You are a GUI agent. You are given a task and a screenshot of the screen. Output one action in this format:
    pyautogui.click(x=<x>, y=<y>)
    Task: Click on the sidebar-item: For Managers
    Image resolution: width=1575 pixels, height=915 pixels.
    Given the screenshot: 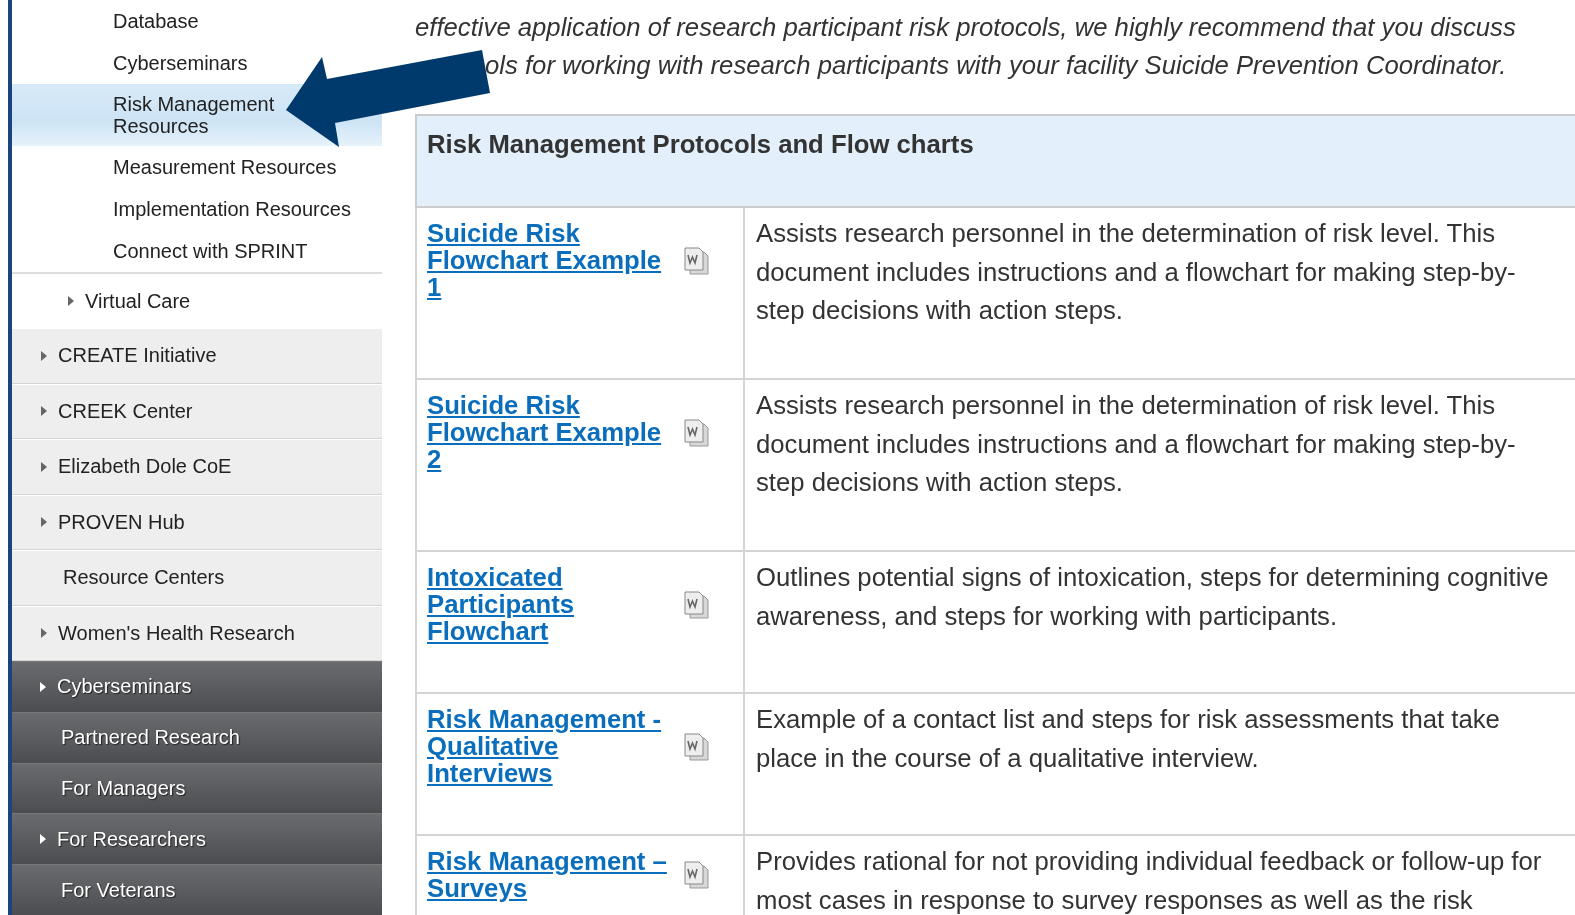 What is the action you would take?
    pyautogui.click(x=197, y=788)
    